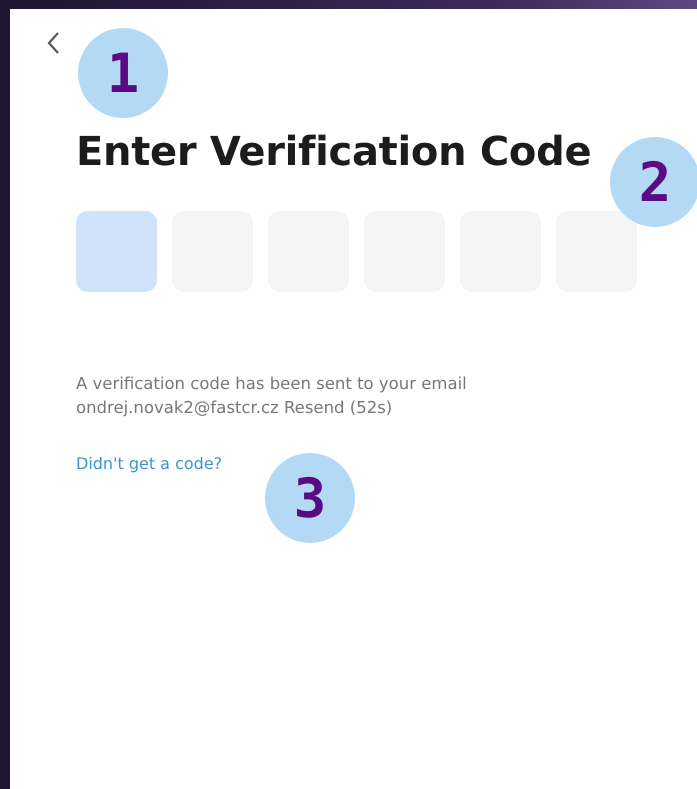 The height and width of the screenshot is (789, 697). I want to click on help-link: Didn't get a code?, so click(149, 463).